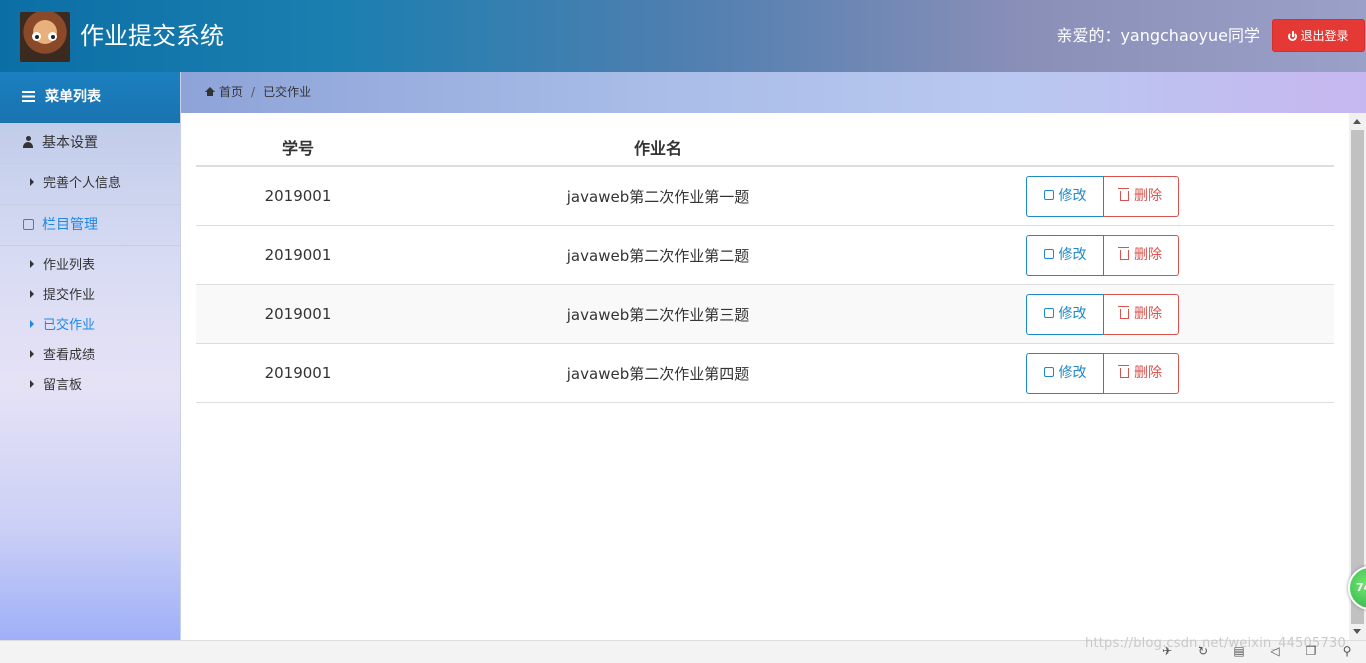  Describe the element at coordinates (28, 96) in the screenshot. I see `list-icon` at that location.